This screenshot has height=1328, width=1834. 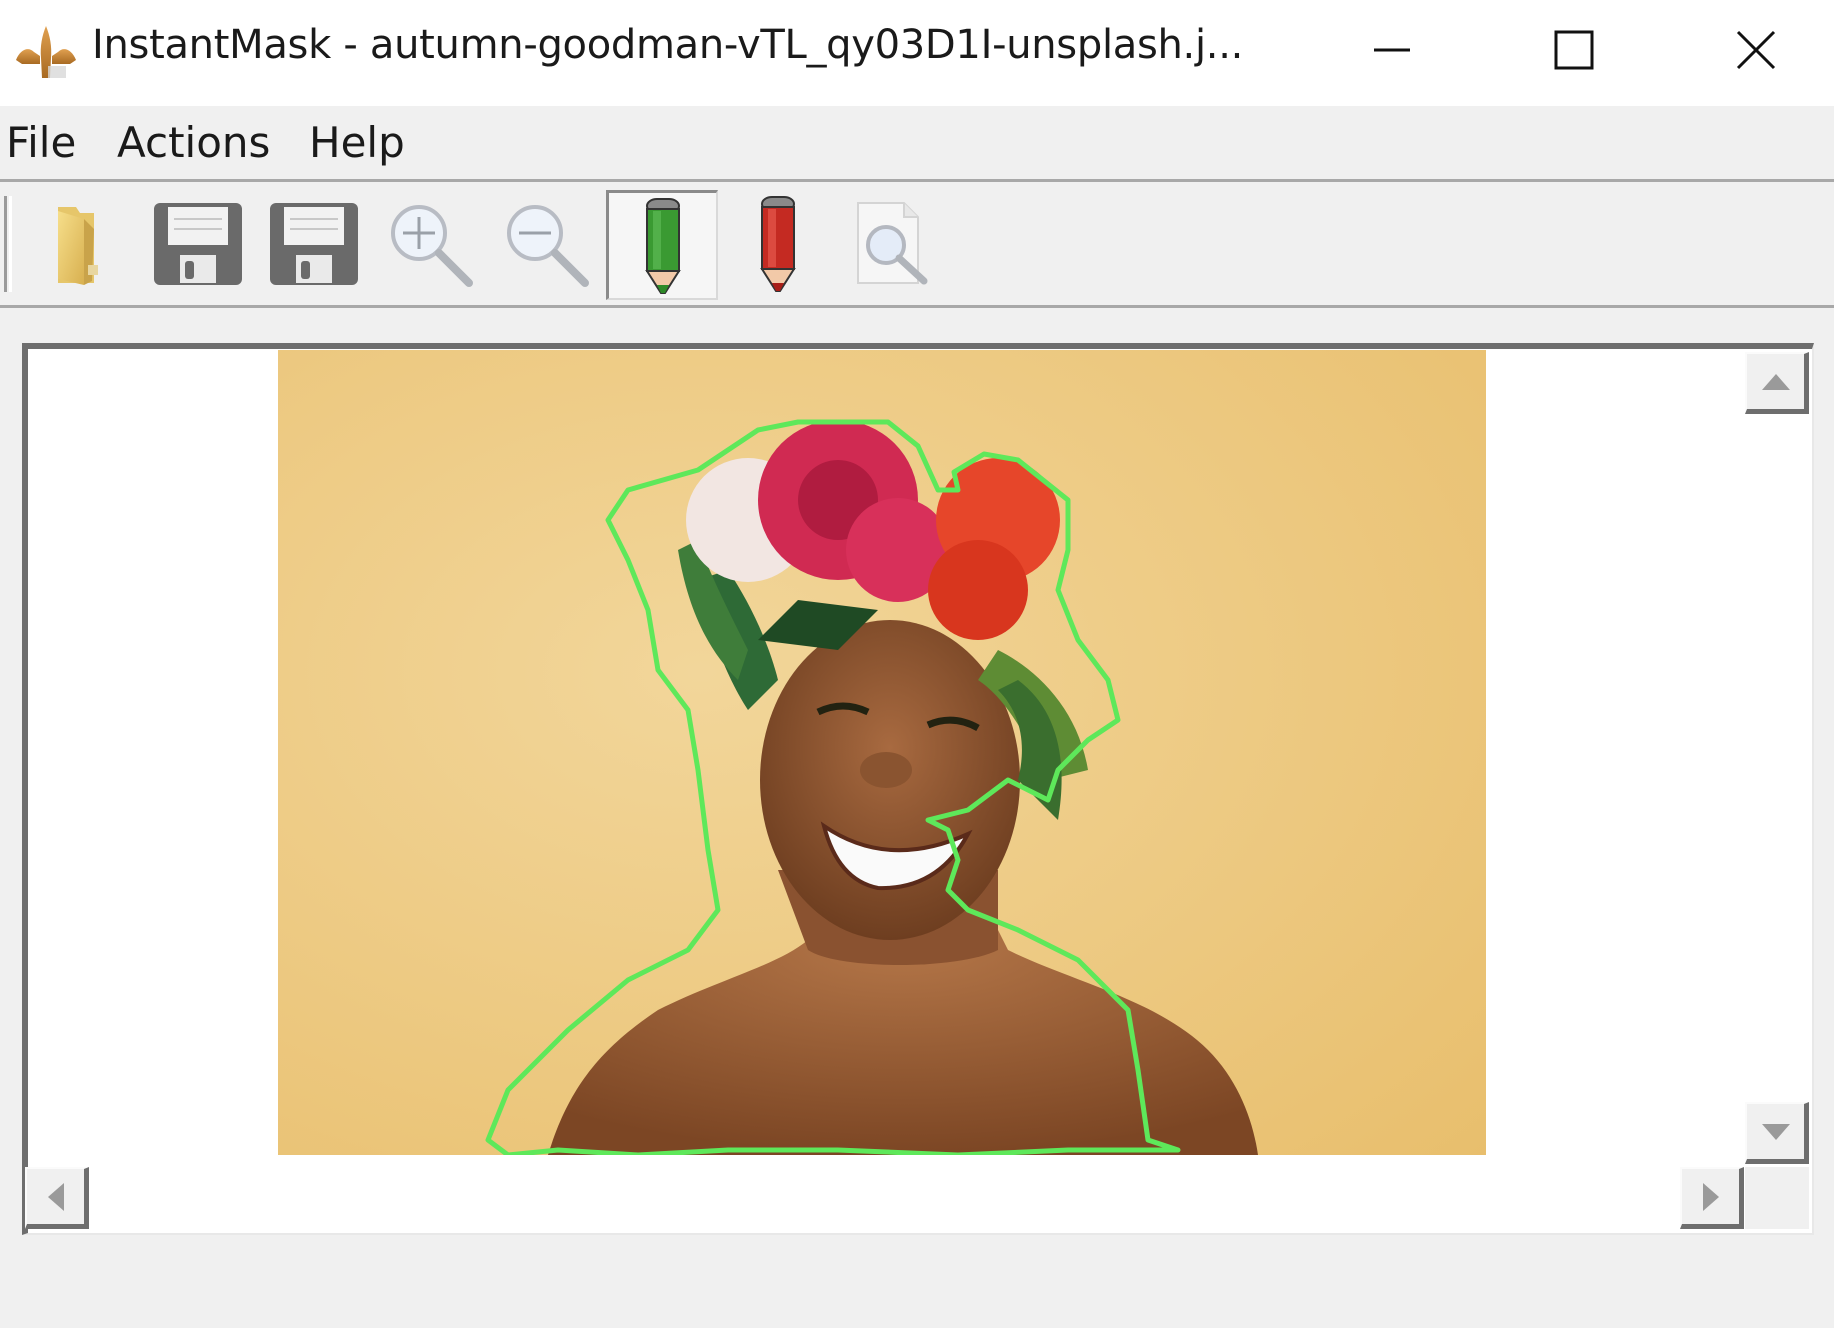 I want to click on status-bar, so click(x=917, y=1284).